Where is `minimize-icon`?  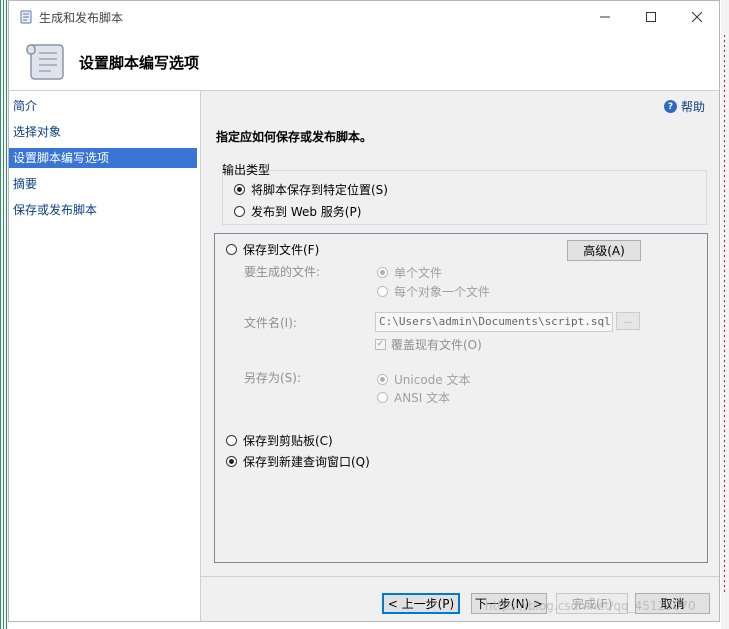
minimize-icon is located at coordinates (605, 16).